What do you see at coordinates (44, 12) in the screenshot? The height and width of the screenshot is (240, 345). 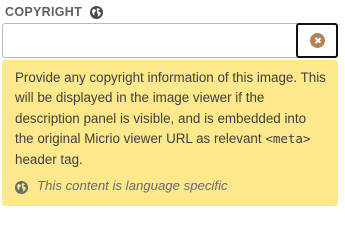 I see `field-label: COPYRIGHT` at bounding box center [44, 12].